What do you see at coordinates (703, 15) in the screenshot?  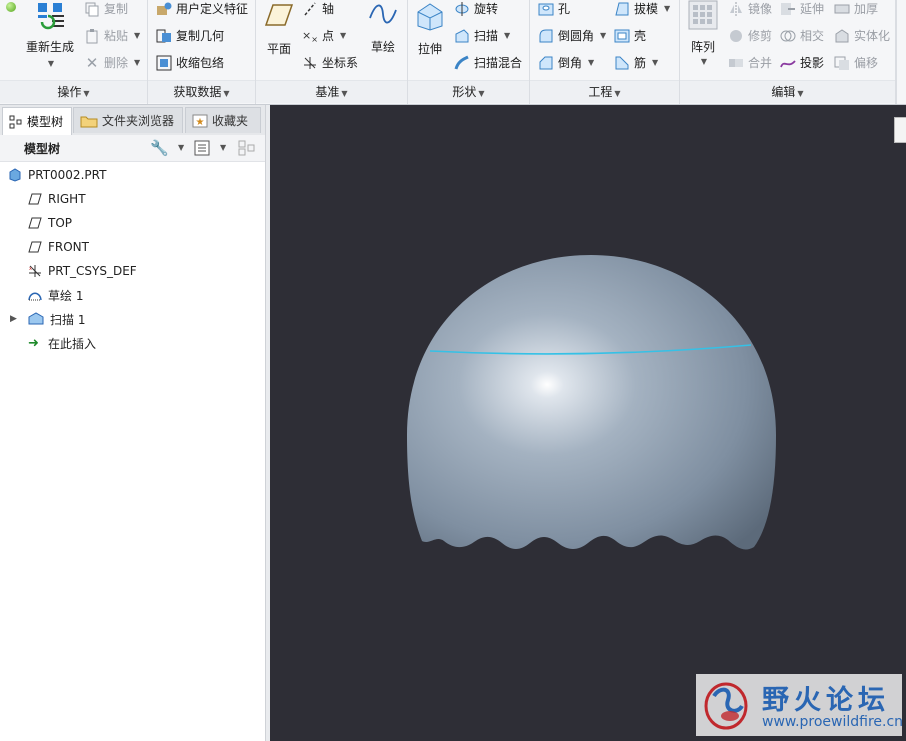 I see `pattern-icon` at bounding box center [703, 15].